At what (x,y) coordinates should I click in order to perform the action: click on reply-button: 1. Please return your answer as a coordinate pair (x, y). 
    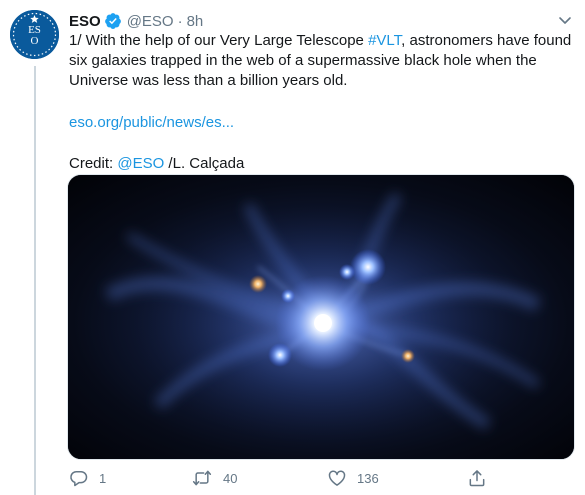
    Looking at the image, I should click on (87, 478).